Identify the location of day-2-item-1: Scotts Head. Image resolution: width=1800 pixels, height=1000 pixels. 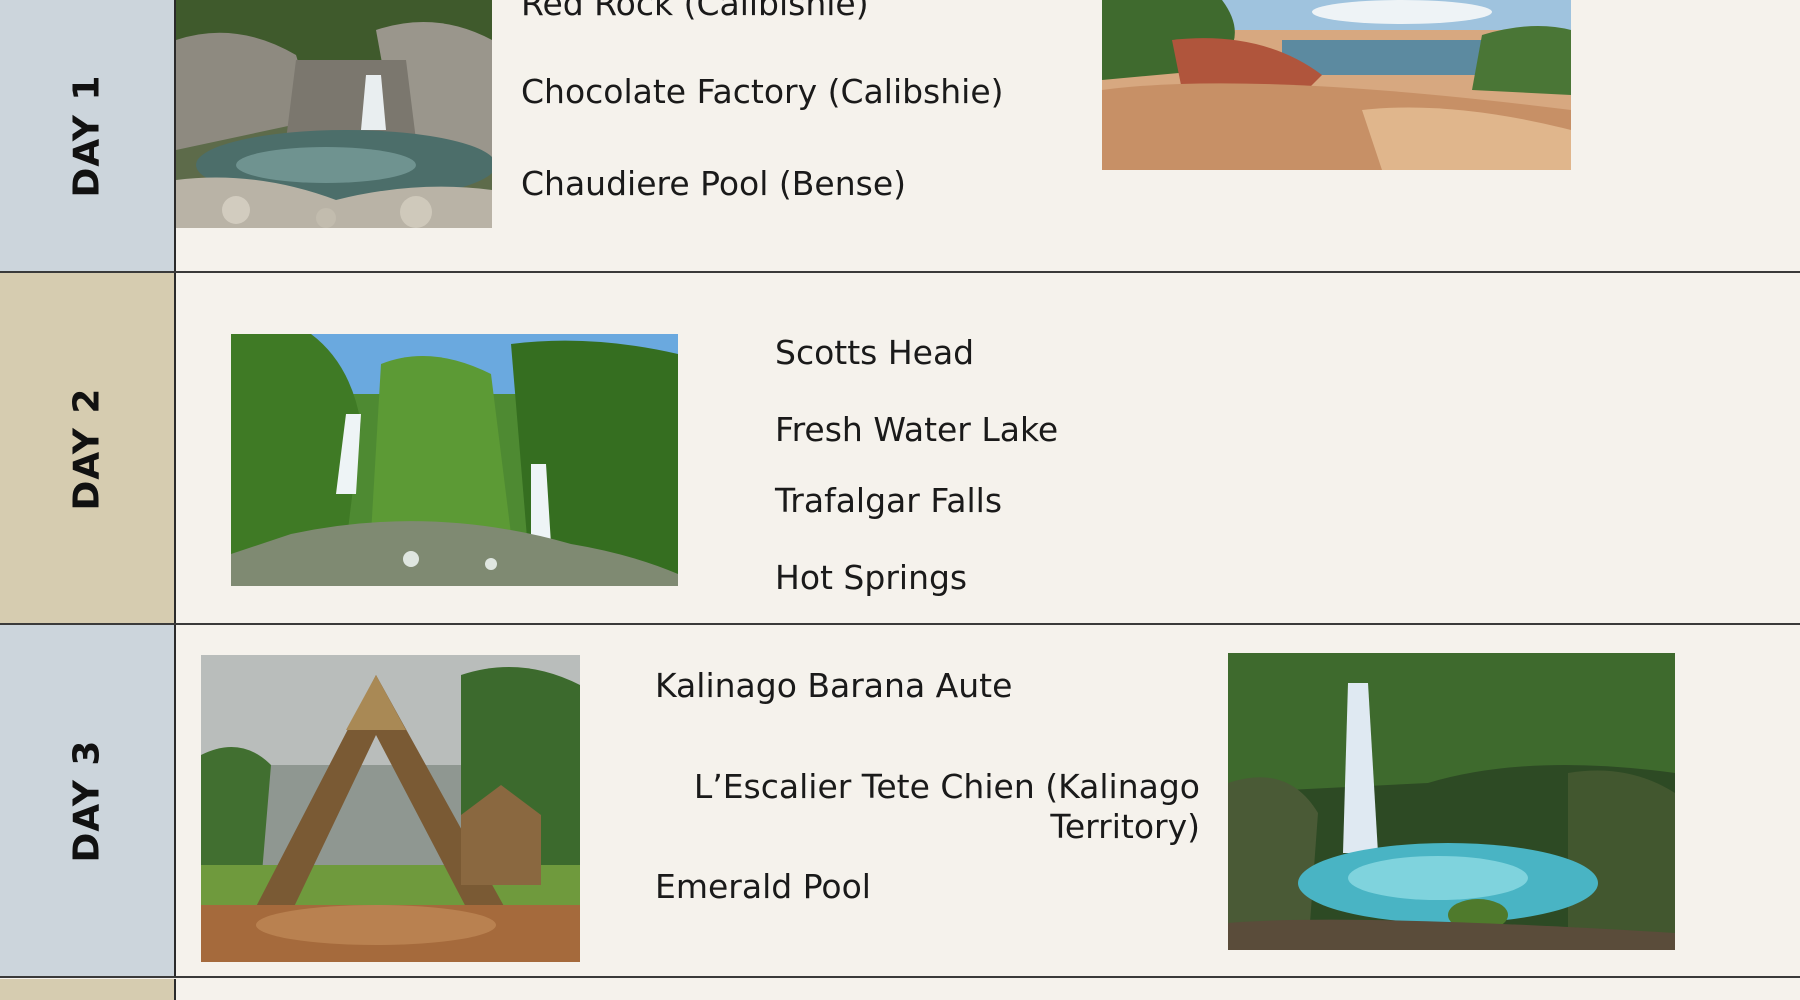
(875, 352).